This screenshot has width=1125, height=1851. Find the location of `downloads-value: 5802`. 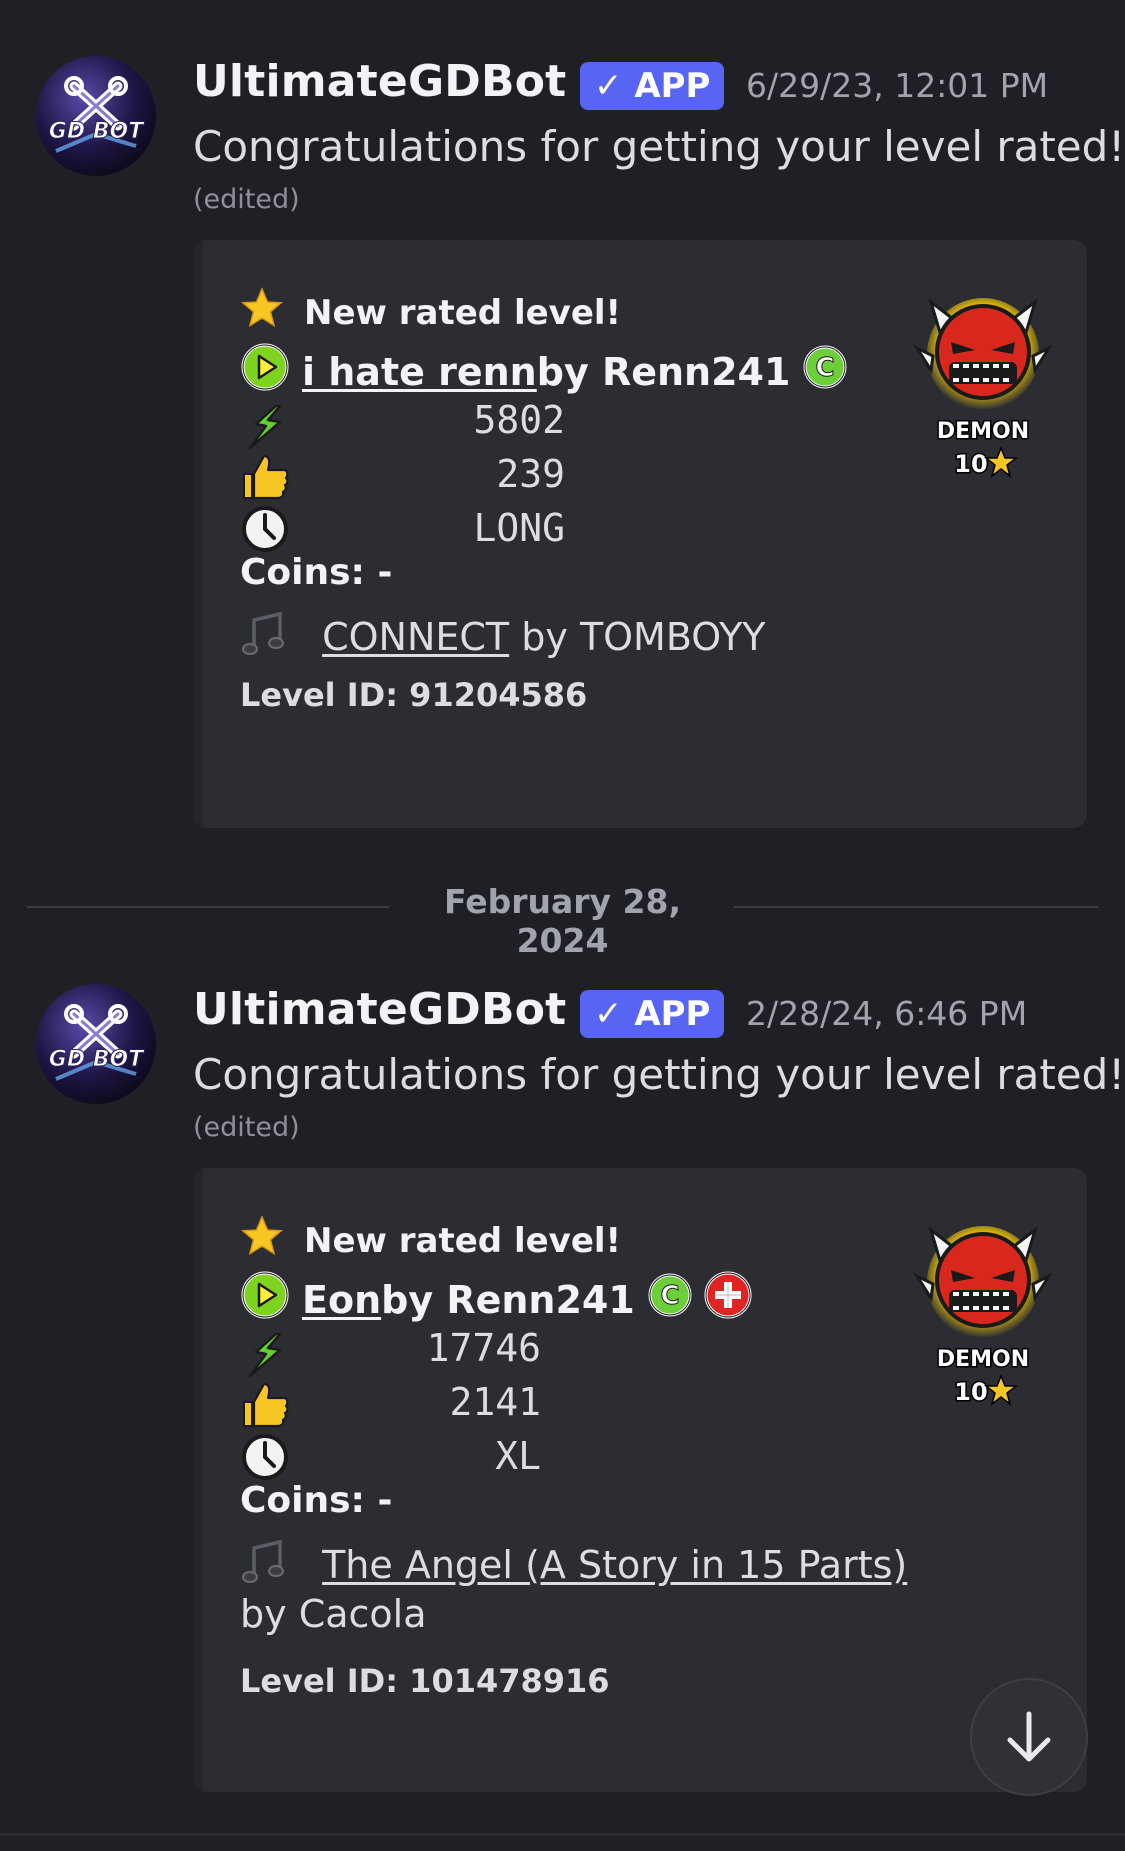

downloads-value: 5802 is located at coordinates (519, 420).